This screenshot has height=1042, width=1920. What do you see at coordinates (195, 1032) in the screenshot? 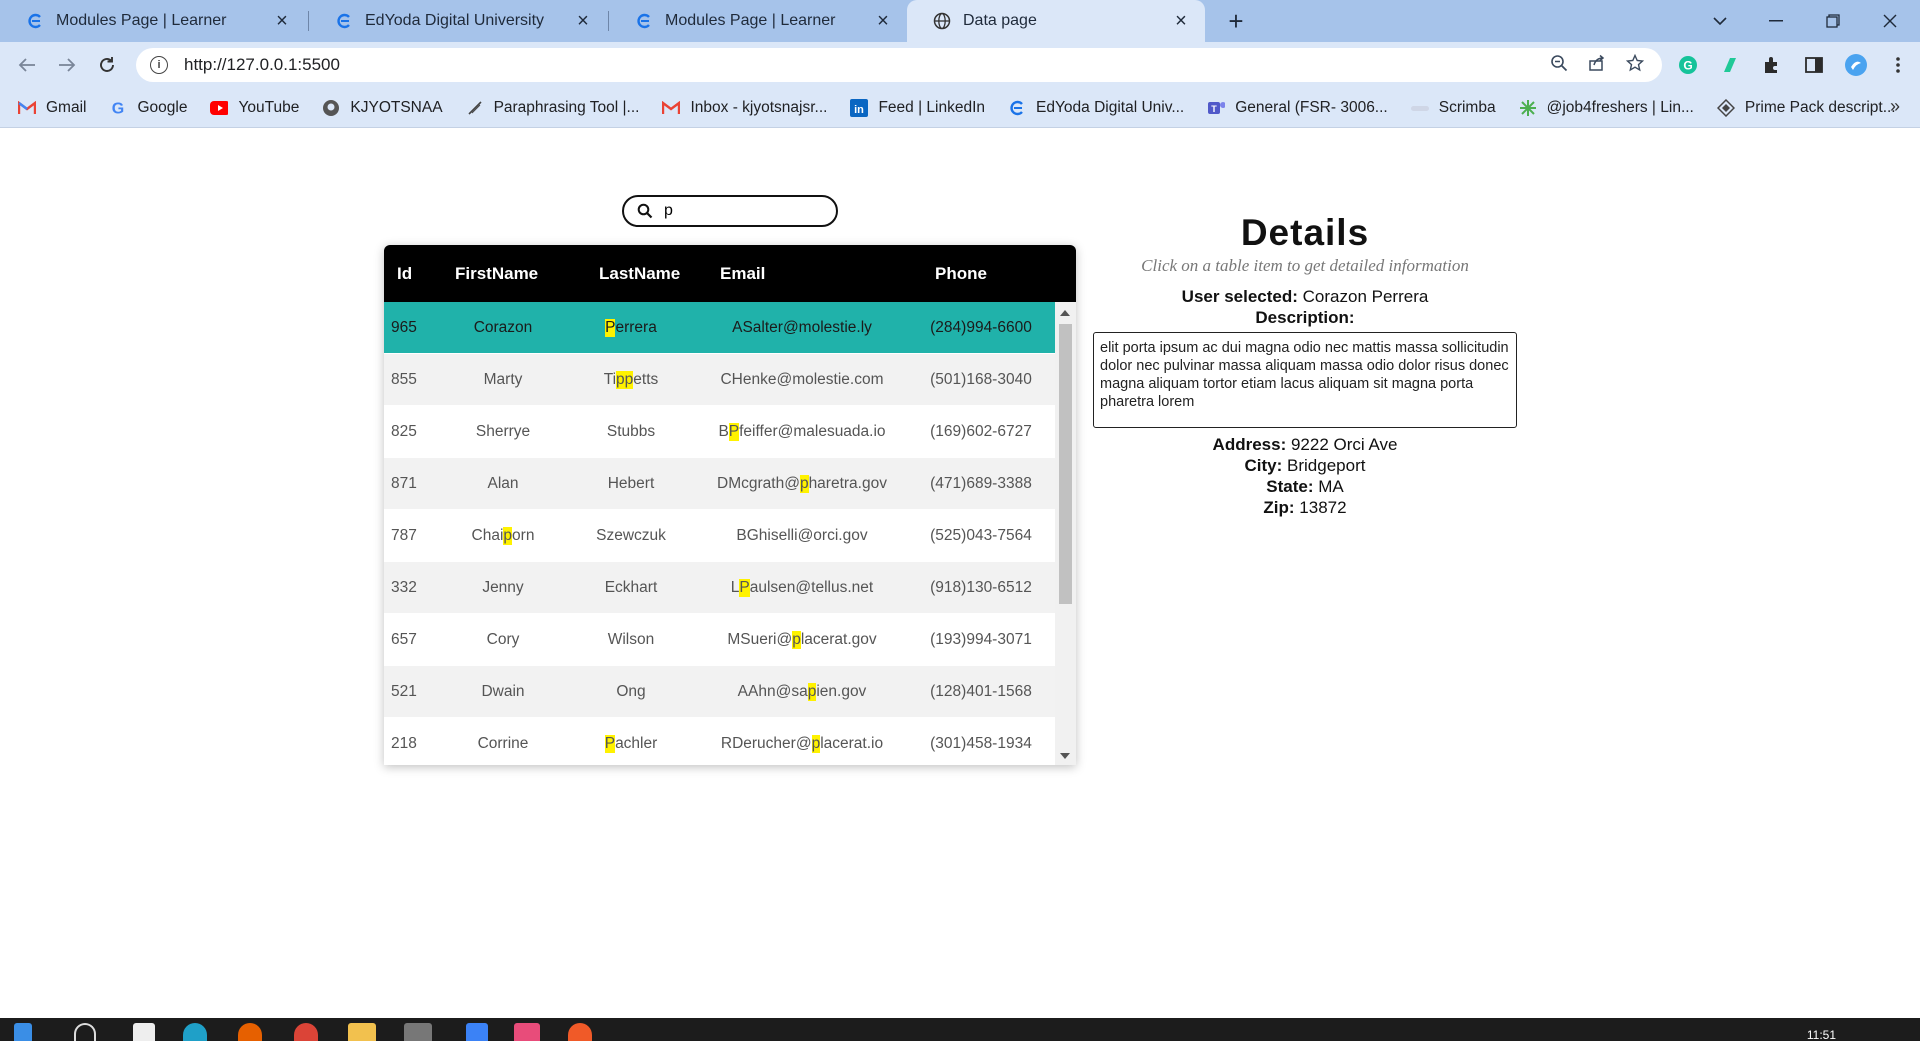
I see `edge-icon` at bounding box center [195, 1032].